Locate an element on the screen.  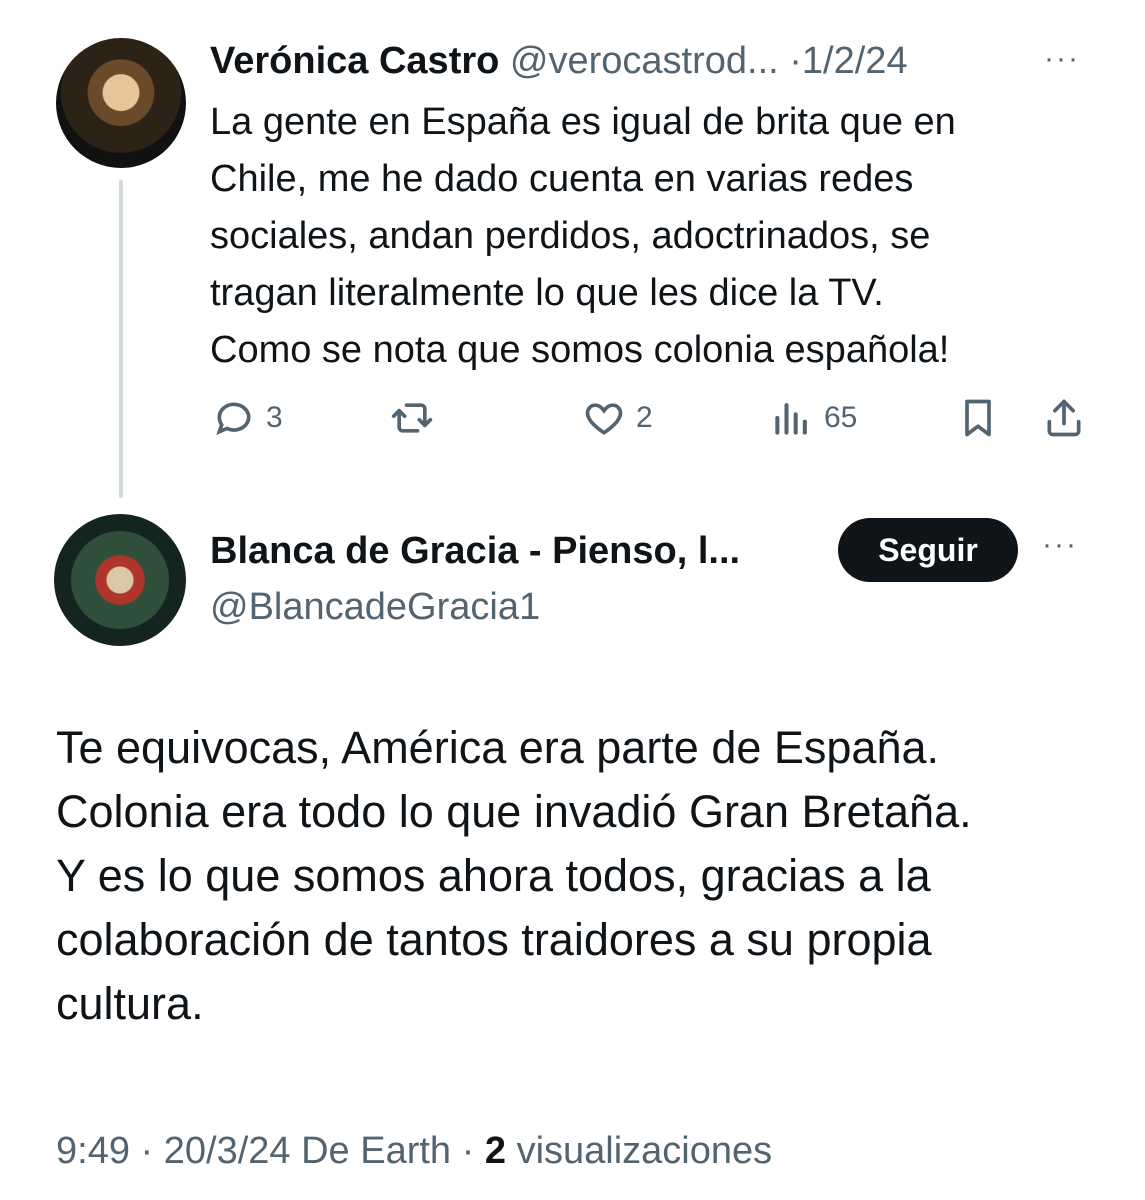
avatar-blanca-de-gracia is located at coordinates (120, 580).